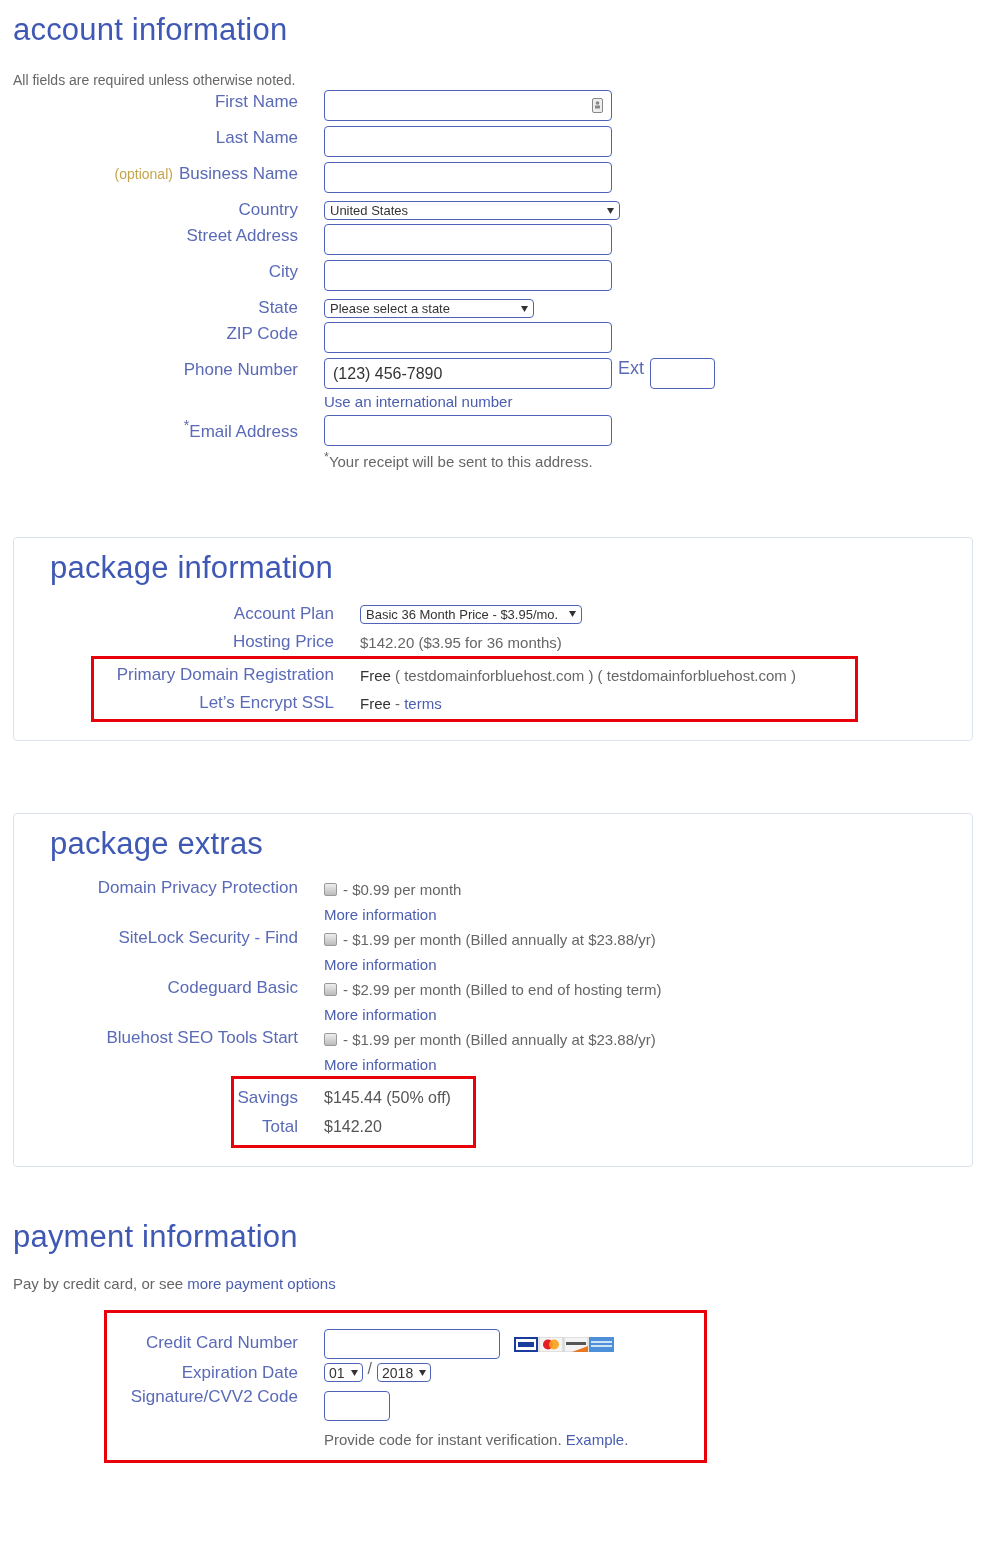 This screenshot has width=985, height=1541. Describe the element at coordinates (157, 844) in the screenshot. I see `section-title: package extras` at that location.